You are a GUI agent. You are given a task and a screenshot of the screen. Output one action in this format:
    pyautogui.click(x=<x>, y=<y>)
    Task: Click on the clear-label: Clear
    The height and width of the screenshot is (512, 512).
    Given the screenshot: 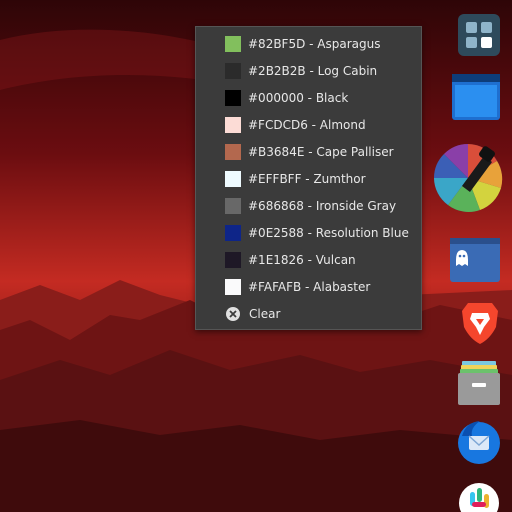 What is the action you would take?
    pyautogui.click(x=265, y=313)
    